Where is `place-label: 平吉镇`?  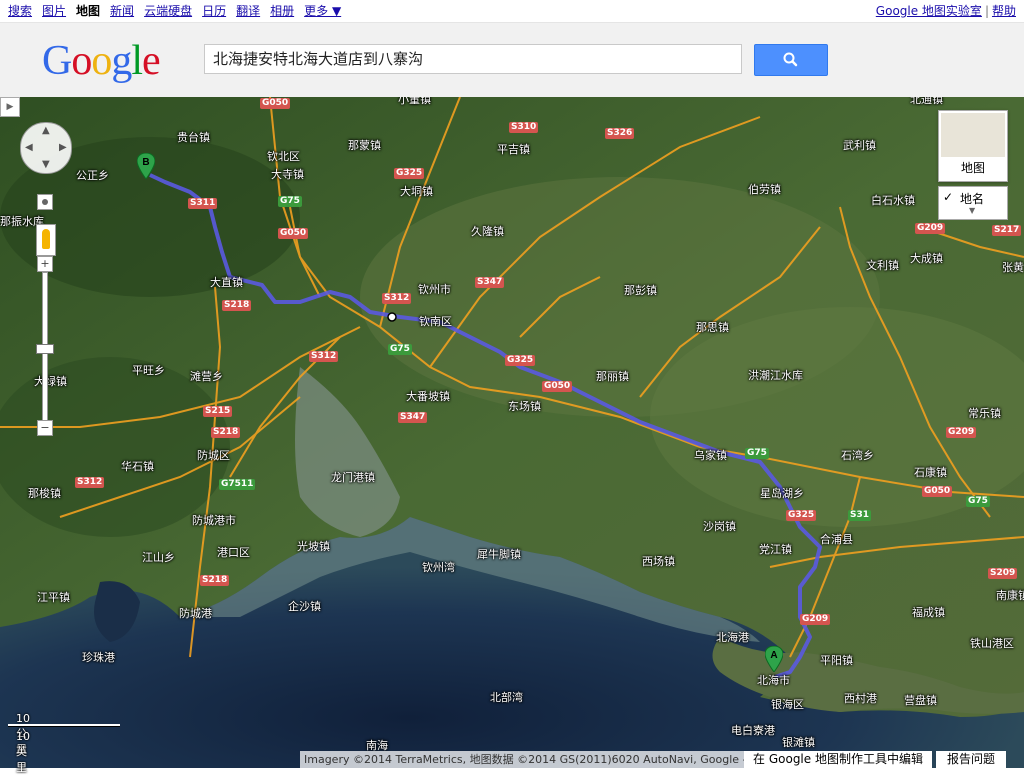
place-label: 平吉镇 is located at coordinates (513, 149).